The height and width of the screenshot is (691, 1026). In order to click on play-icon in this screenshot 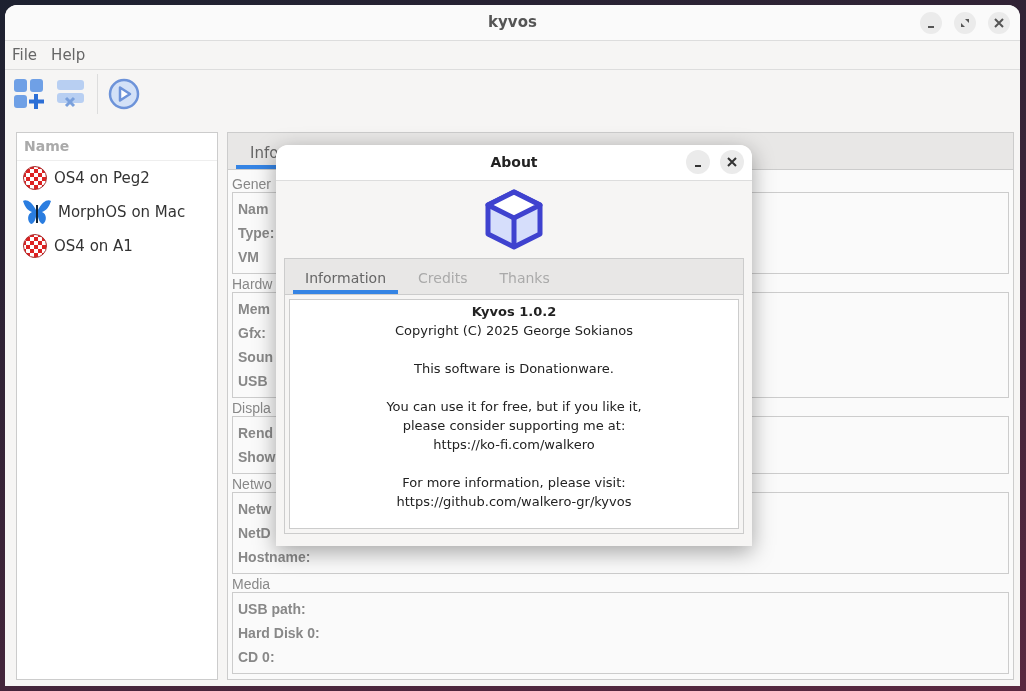, I will do `click(124, 94)`.